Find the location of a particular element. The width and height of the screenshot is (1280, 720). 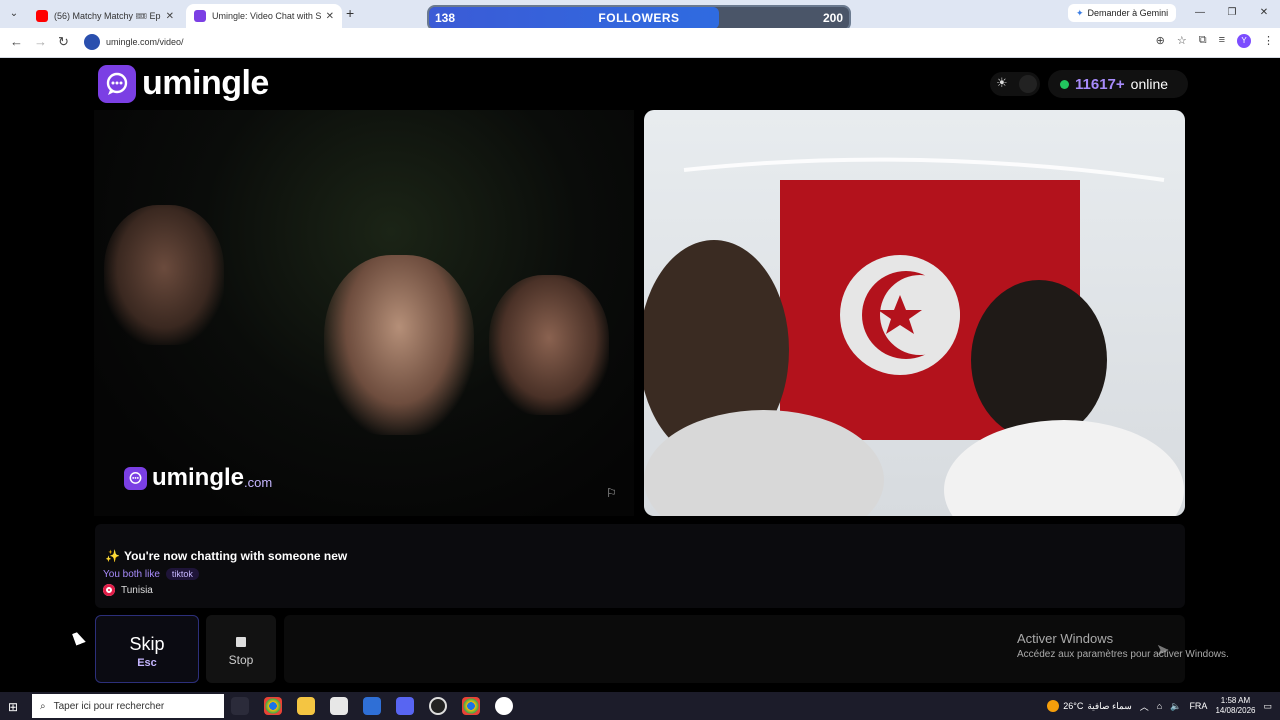

followers-label: FOLLOWERS is located at coordinates (639, 18).